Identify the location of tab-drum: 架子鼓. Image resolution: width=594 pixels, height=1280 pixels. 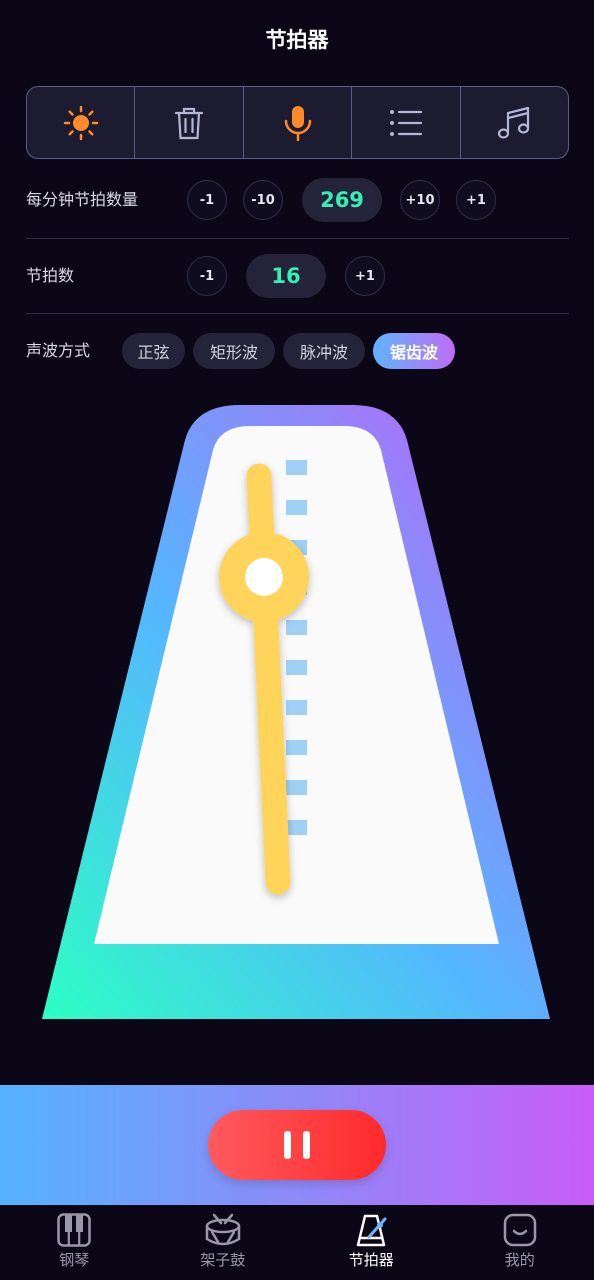
(223, 1242).